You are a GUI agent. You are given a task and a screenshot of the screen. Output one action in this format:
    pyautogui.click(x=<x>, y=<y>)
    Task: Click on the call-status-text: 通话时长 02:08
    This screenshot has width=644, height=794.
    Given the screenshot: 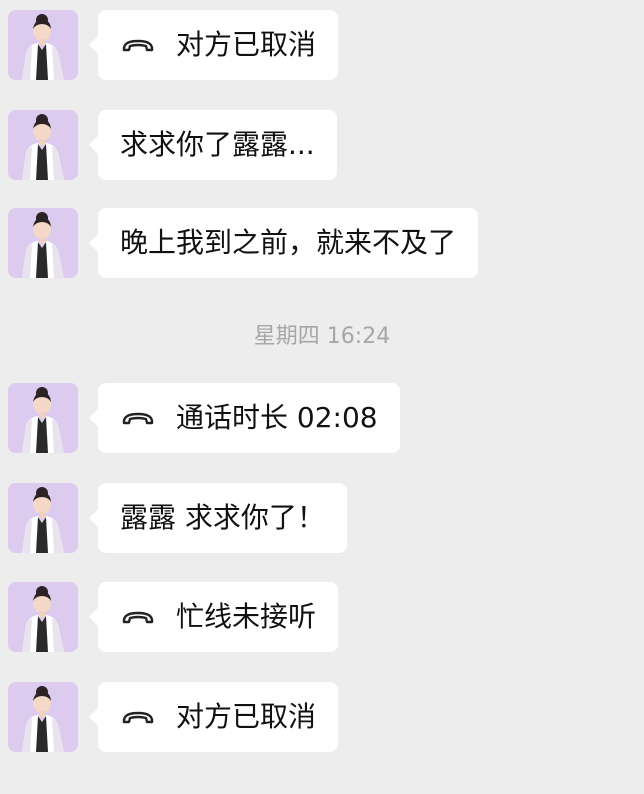 What is the action you would take?
    pyautogui.click(x=277, y=417)
    